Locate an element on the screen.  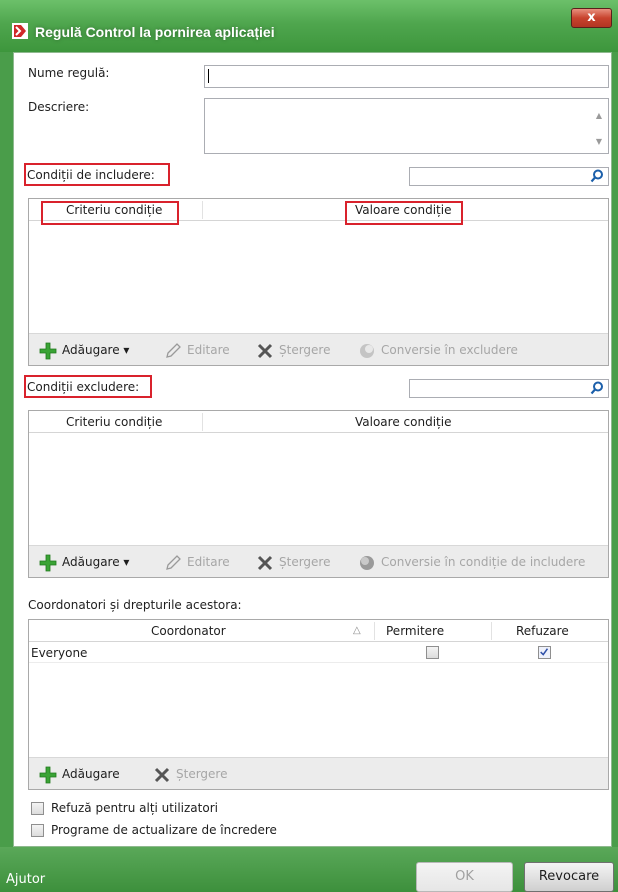
help-link: Ajutor is located at coordinates (25, 879).